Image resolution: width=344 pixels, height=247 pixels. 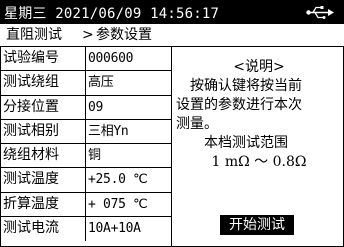 I want to click on param-row-reference-temperature: 折算温度 + 075 ℃, so click(x=86, y=204).